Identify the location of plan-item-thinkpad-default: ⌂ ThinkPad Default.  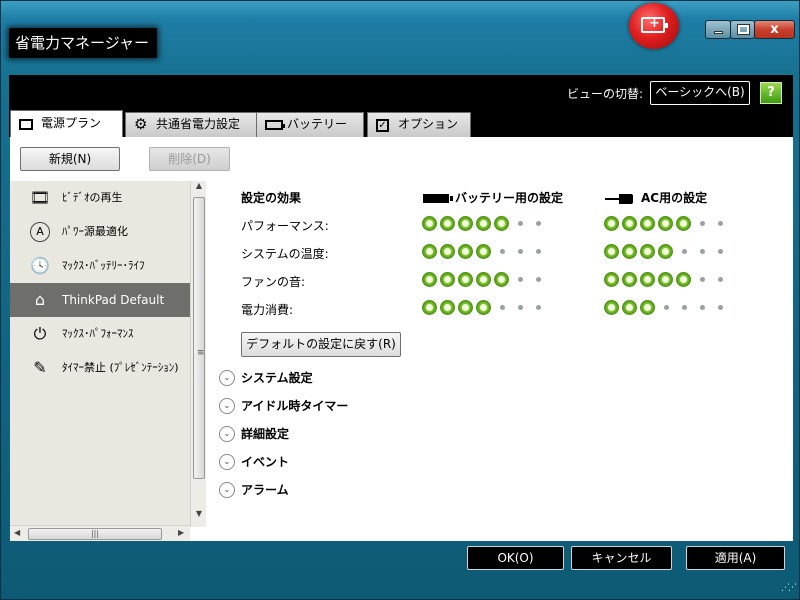
(100, 300).